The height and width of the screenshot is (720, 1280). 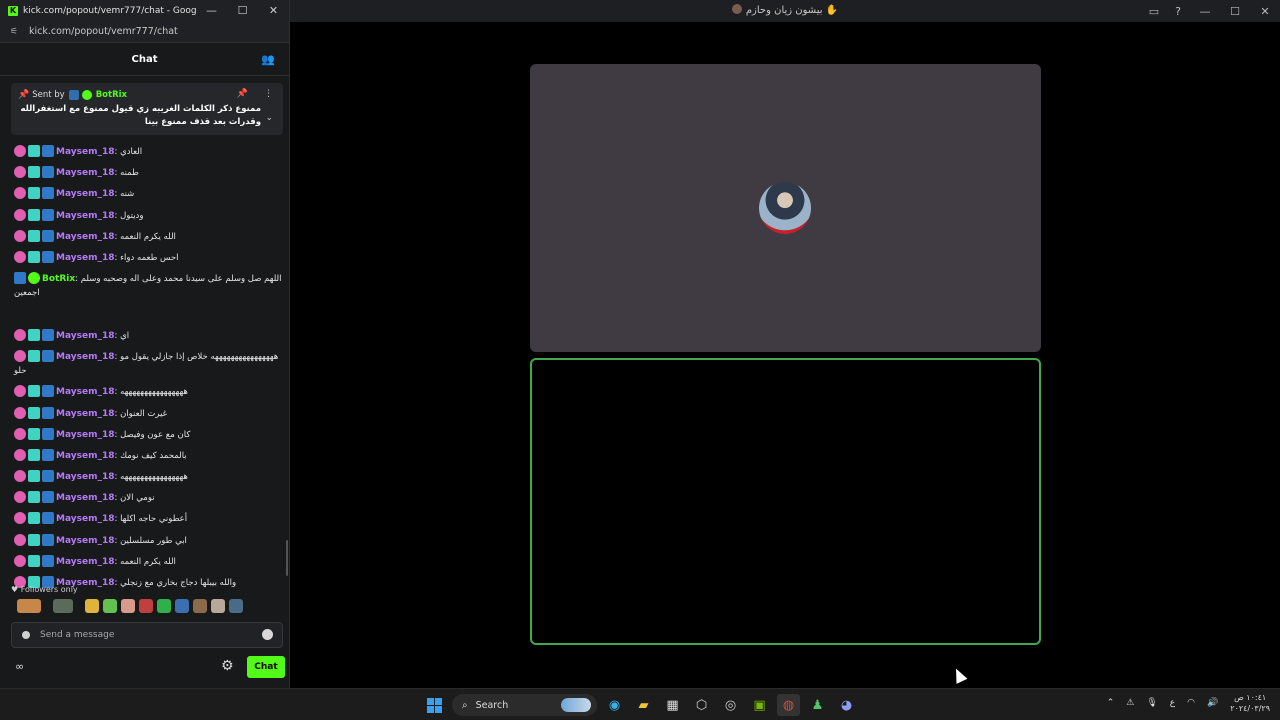 I want to click on edge-icon: ◉, so click(x=614, y=705).